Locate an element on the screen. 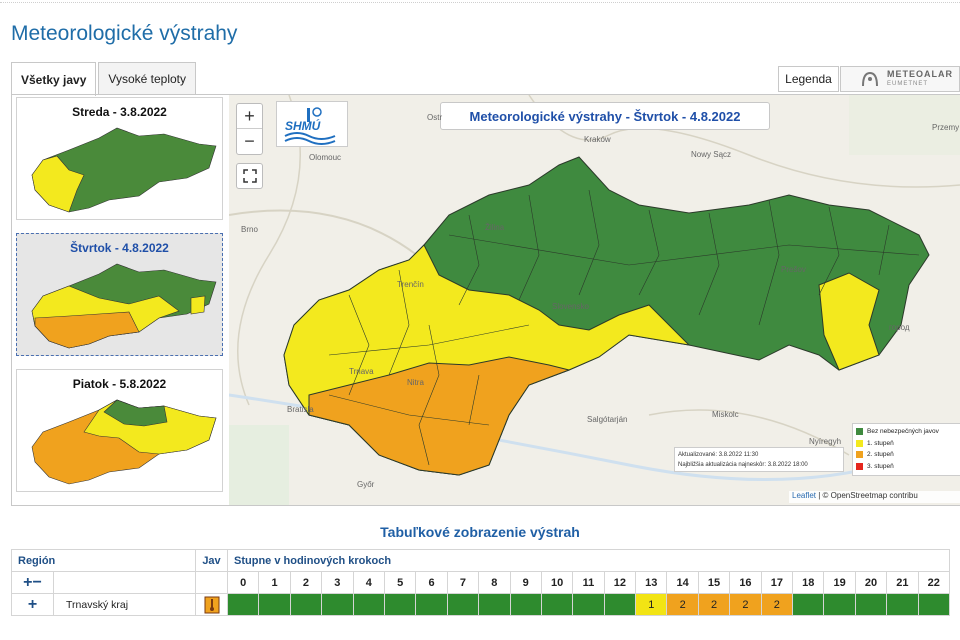  hour-header: 17 is located at coordinates (777, 582).